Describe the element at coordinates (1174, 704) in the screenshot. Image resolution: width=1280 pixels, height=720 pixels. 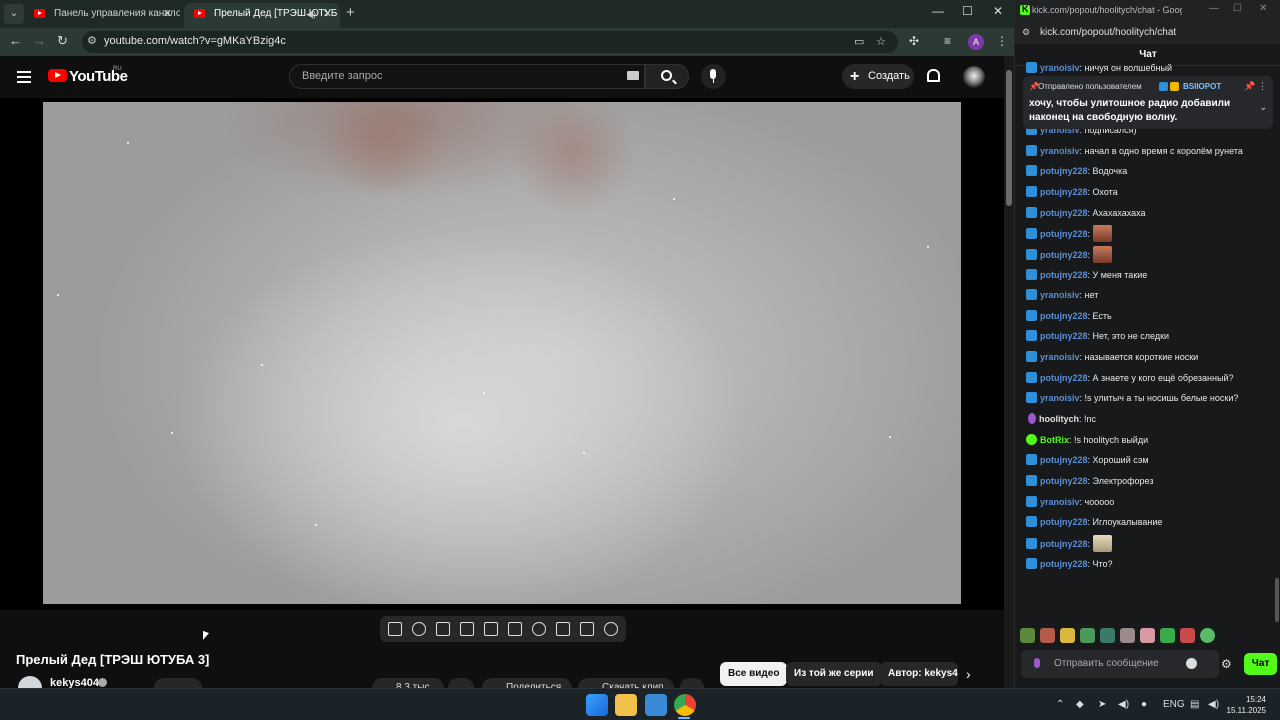
I see `language-indicator: ENG` at that location.